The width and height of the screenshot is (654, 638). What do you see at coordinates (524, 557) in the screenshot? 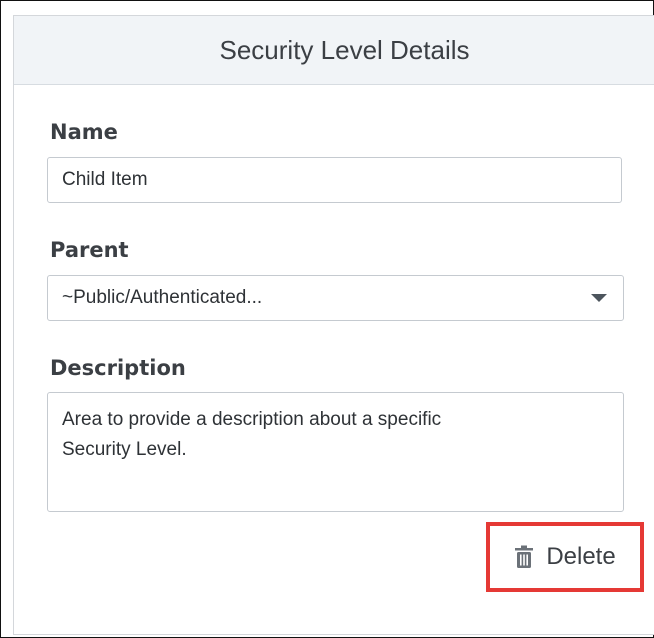
I see `trash-icon` at bounding box center [524, 557].